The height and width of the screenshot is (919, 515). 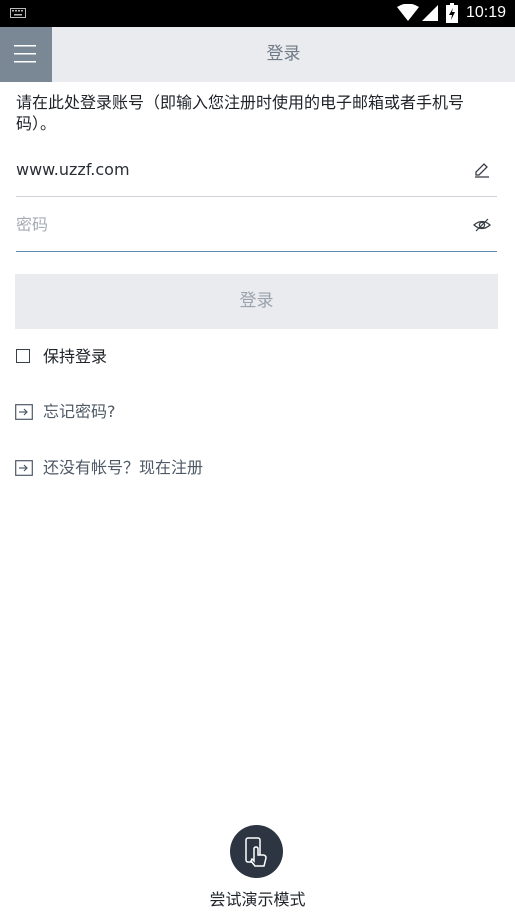 I want to click on eye-icon, so click(x=482, y=225).